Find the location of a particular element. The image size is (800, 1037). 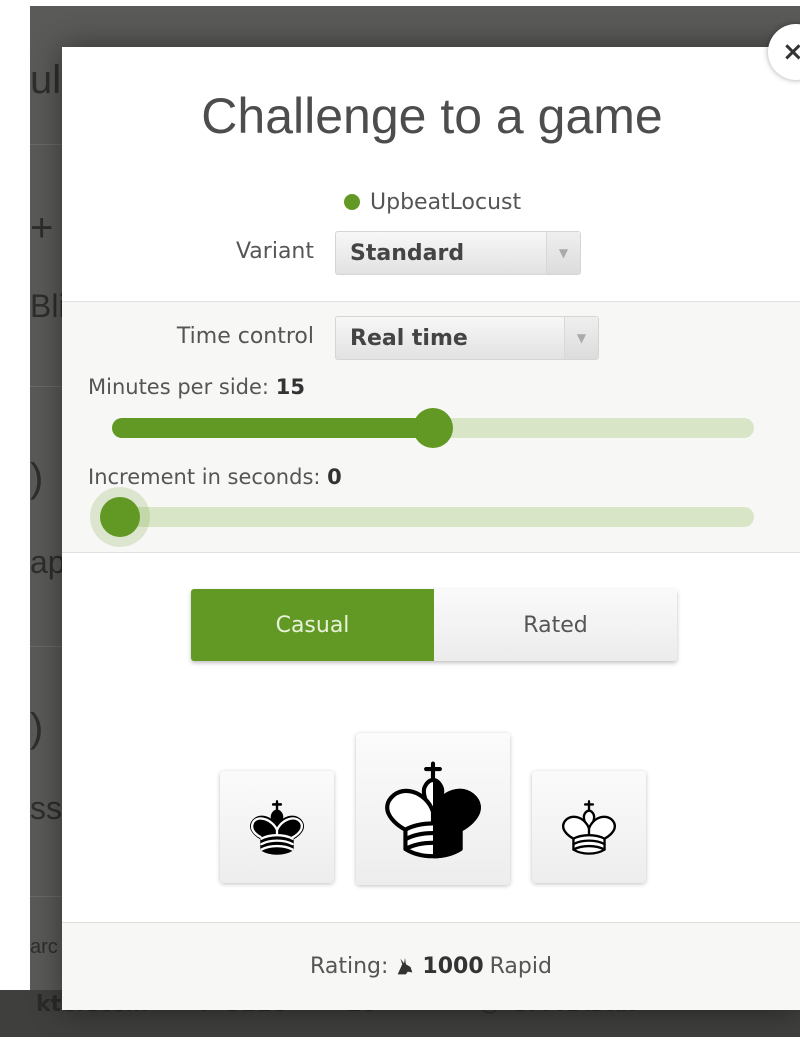

opponent: UpbeatLocust is located at coordinates (432, 202).